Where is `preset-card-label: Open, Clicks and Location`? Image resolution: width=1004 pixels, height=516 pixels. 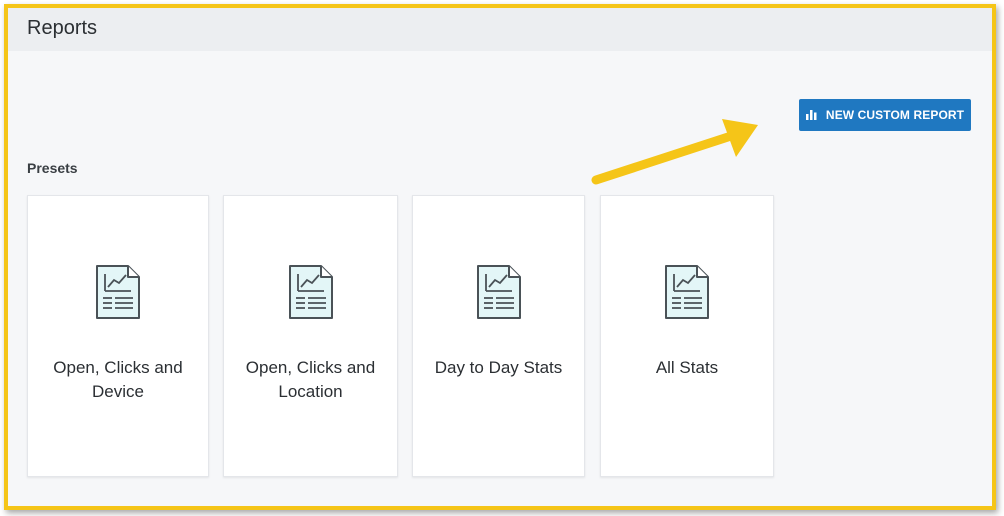
preset-card-label: Open, Clicks and Location is located at coordinates (310, 379).